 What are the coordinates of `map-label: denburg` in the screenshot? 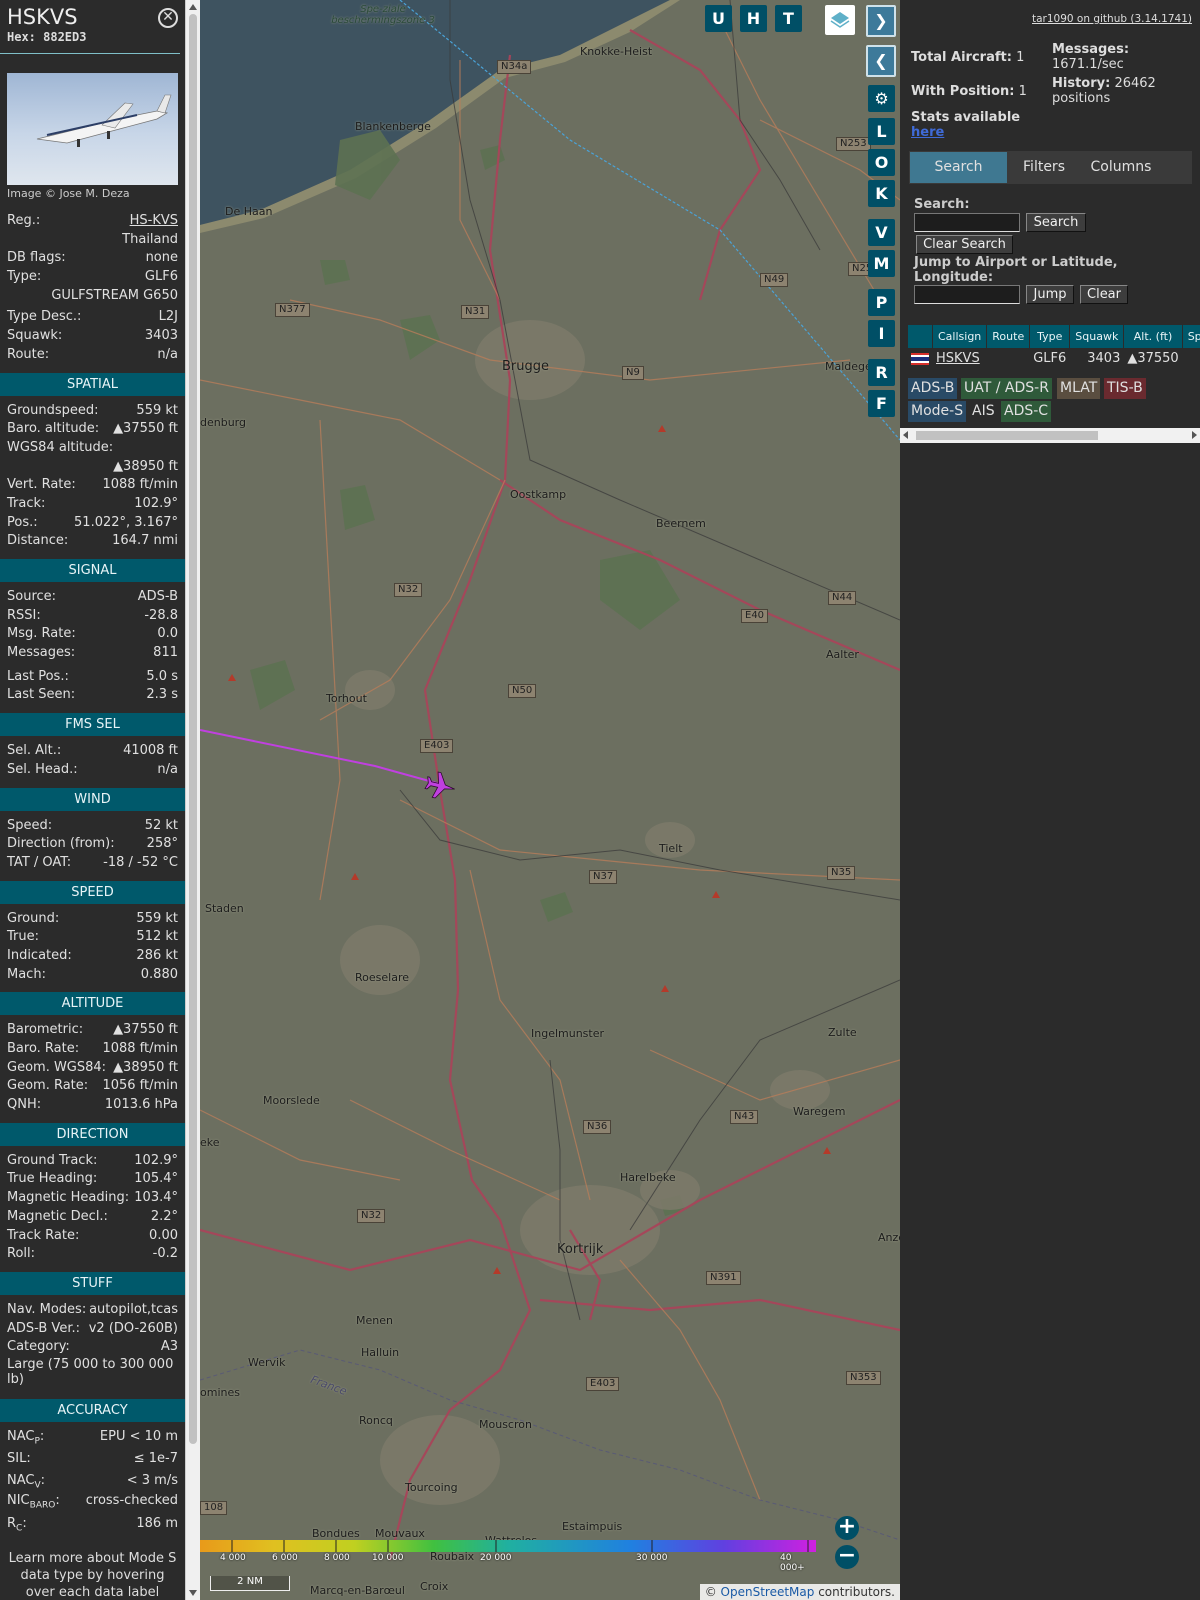 It's located at (223, 422).